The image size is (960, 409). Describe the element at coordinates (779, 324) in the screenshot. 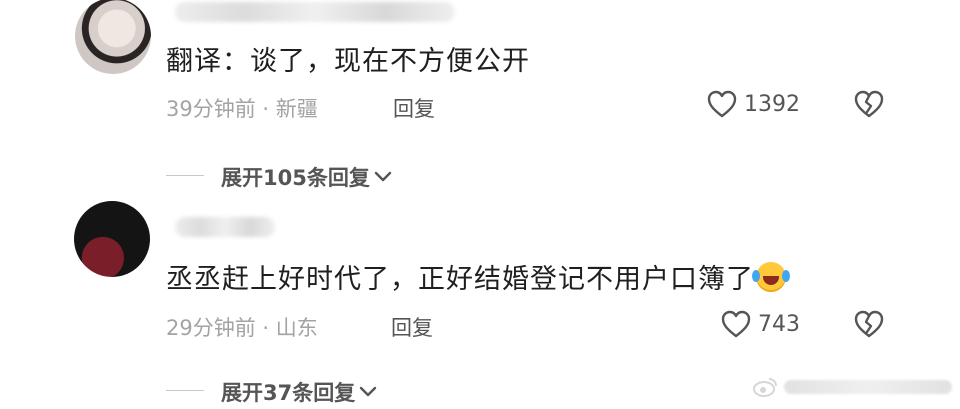

I see `like-count: 743` at that location.